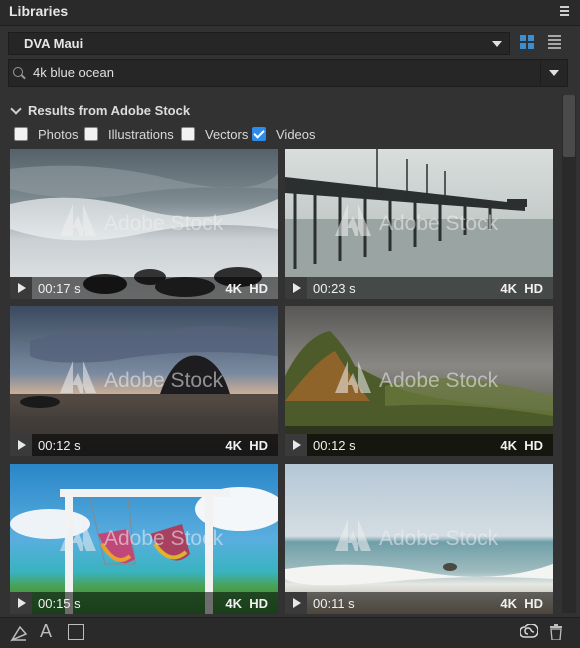 The image size is (580, 648). What do you see at coordinates (259, 43) in the screenshot?
I see `library-dropdown: DVA Maui` at bounding box center [259, 43].